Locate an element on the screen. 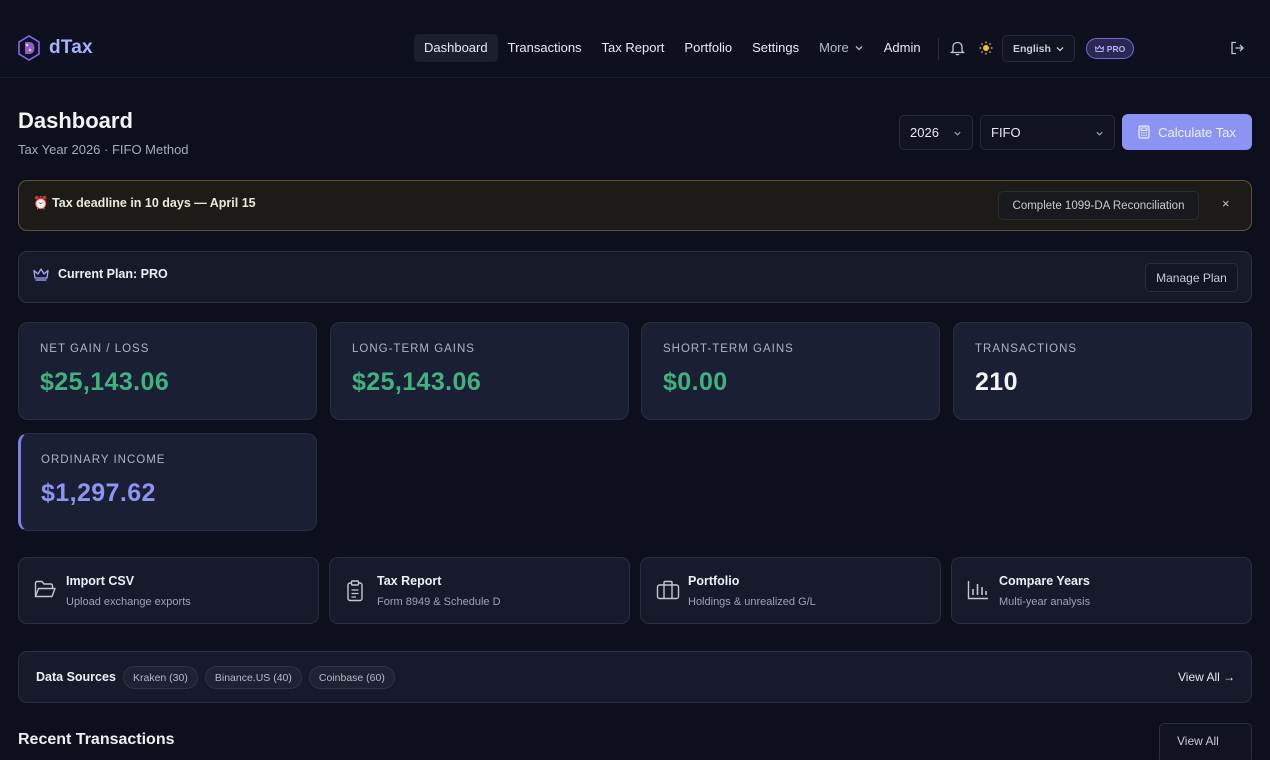 The height and width of the screenshot is (760, 1270). stat-card-transactions: TRANSACTIONS 210 is located at coordinates (1102, 371).